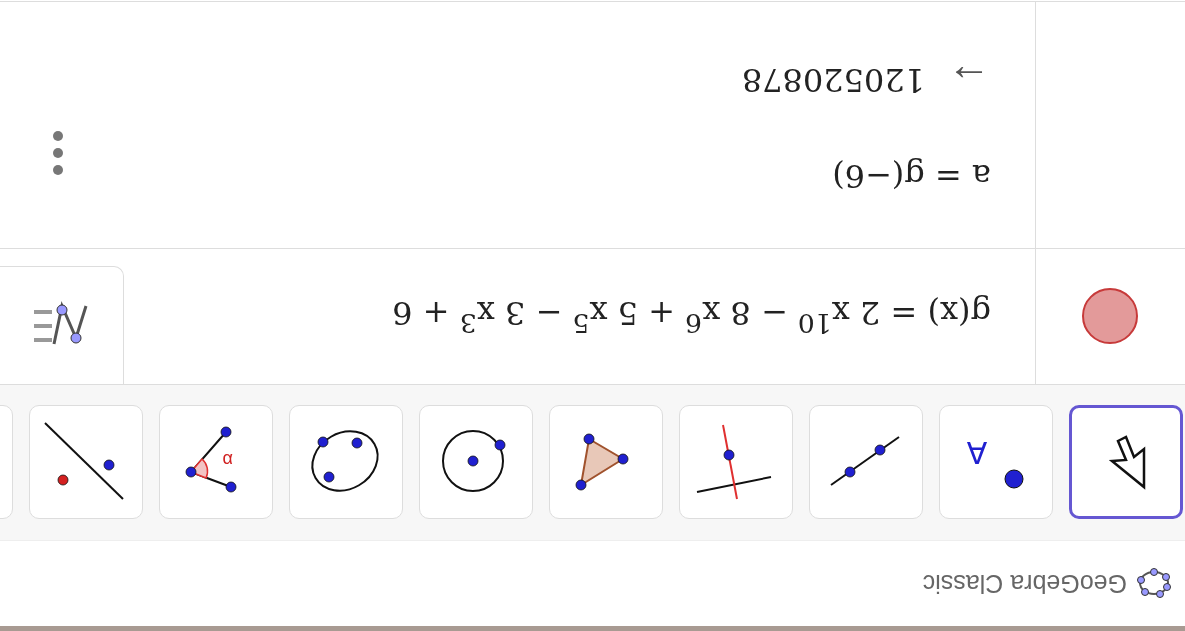 This screenshot has width=1185, height=631. What do you see at coordinates (1014, 479) in the screenshot?
I see `point-icon` at bounding box center [1014, 479].